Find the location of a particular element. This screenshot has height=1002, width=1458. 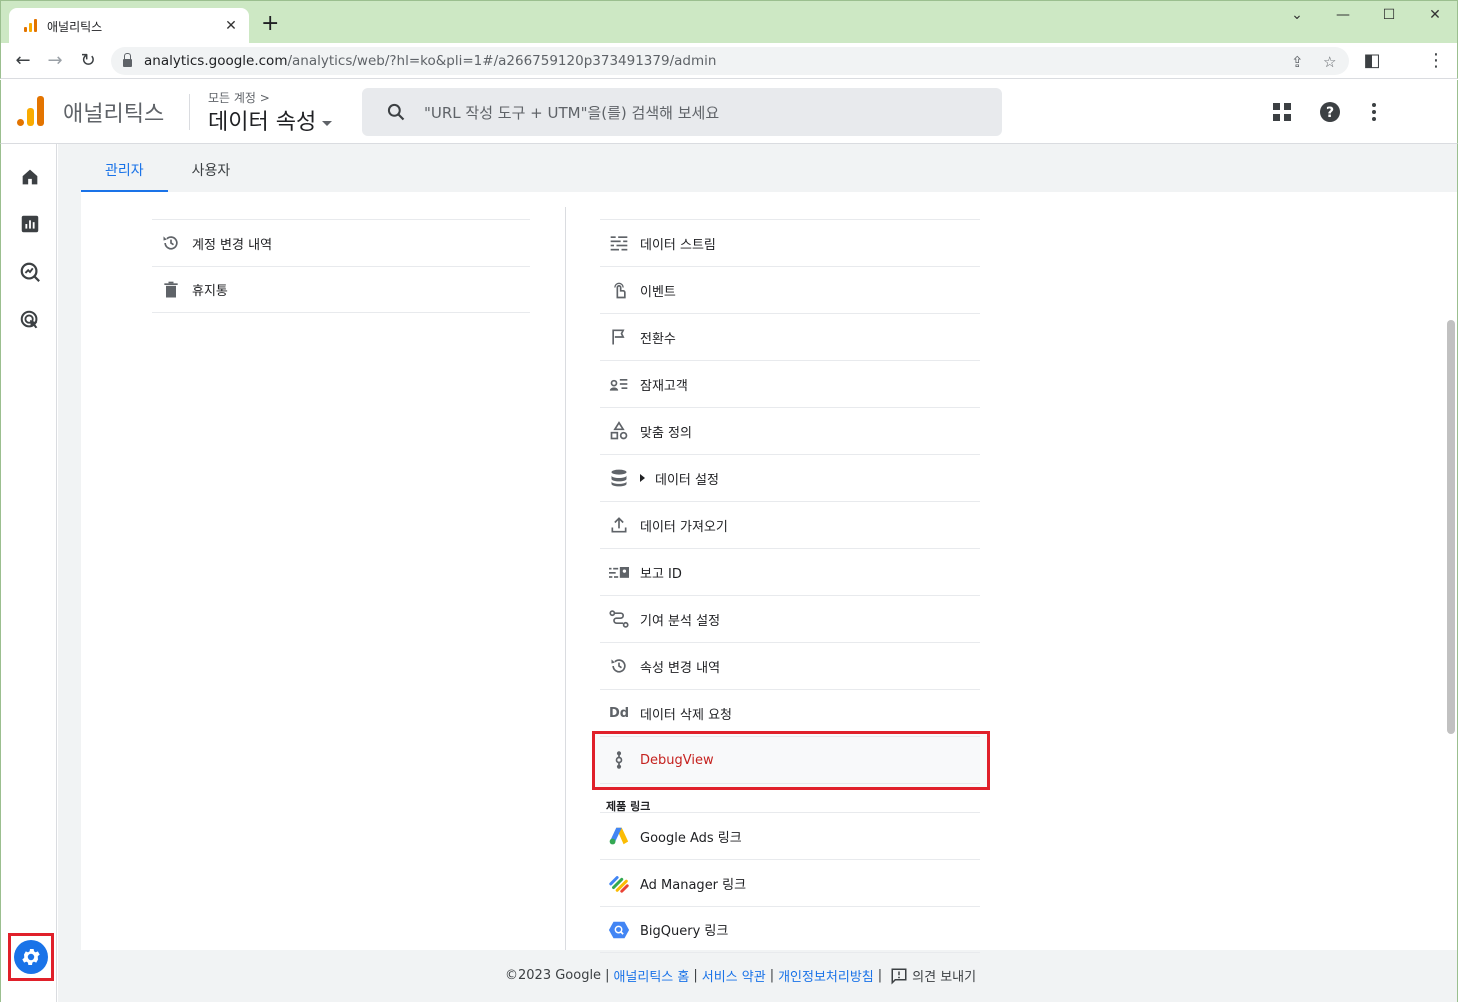

ad-manager-icon is located at coordinates (619, 883).